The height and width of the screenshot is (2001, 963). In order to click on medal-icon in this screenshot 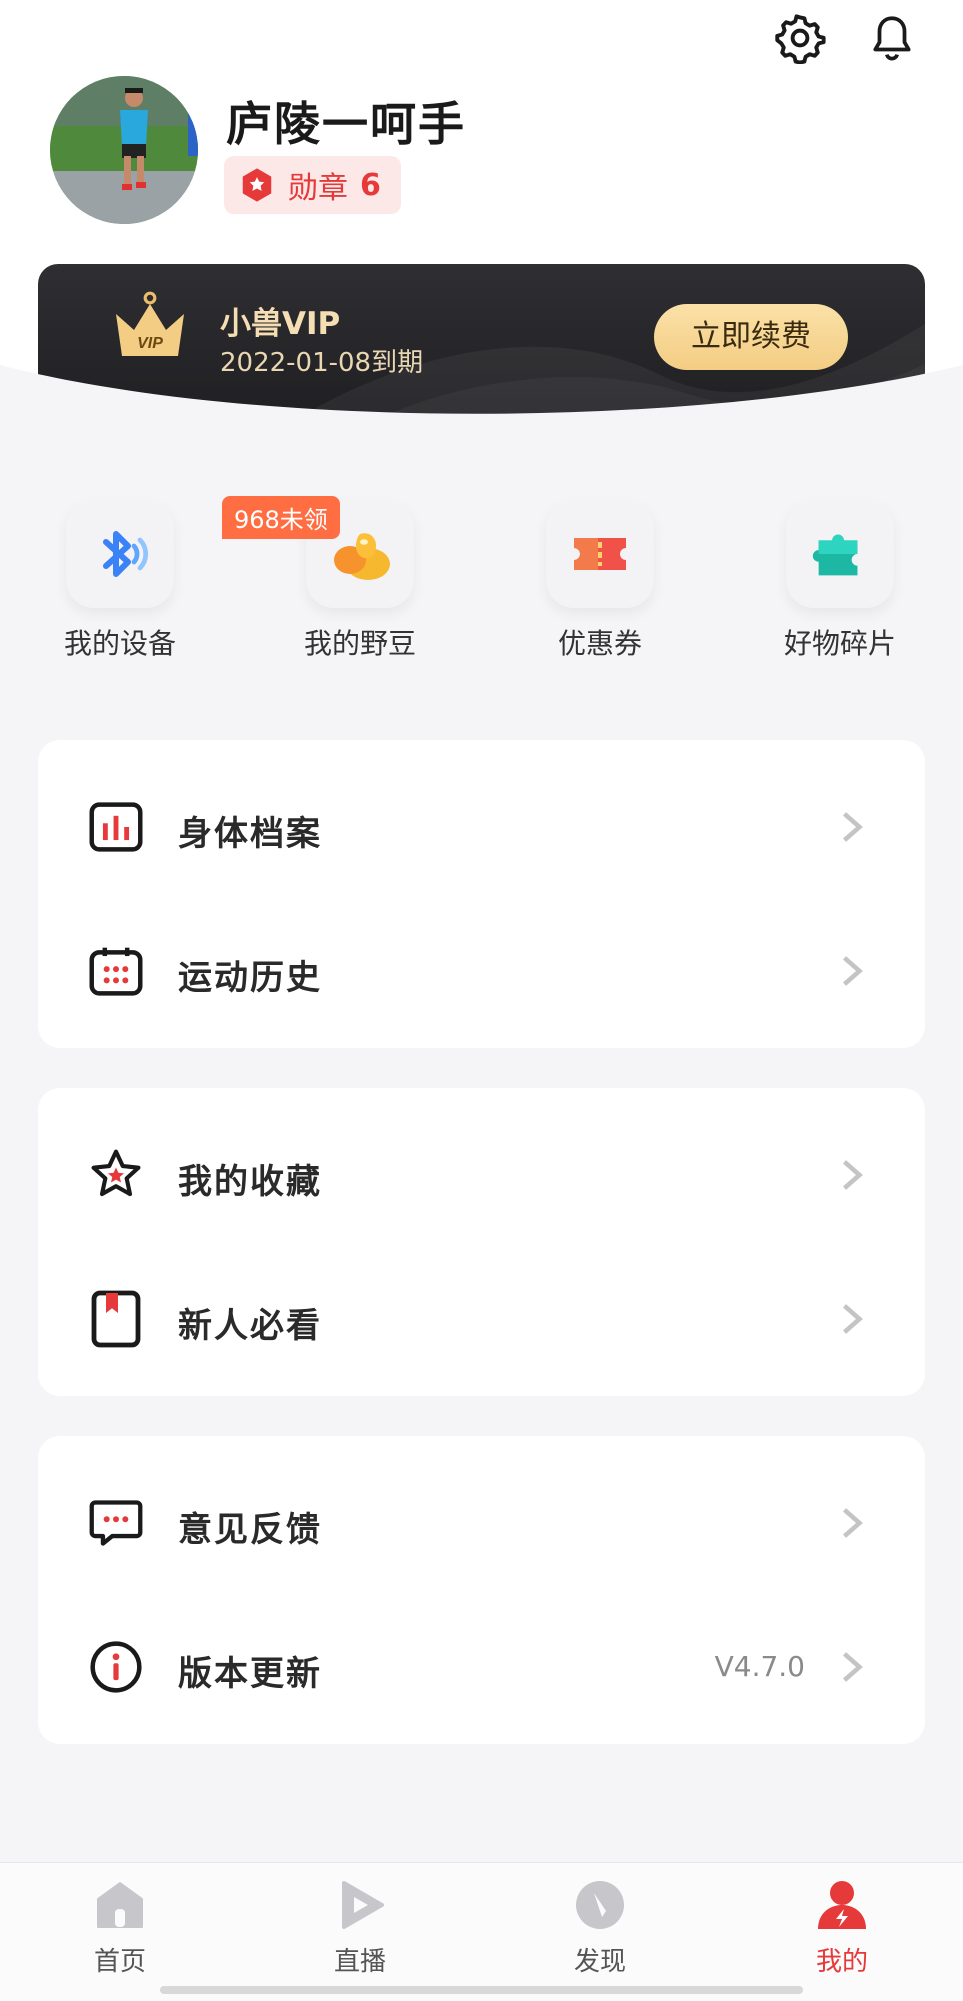, I will do `click(257, 185)`.